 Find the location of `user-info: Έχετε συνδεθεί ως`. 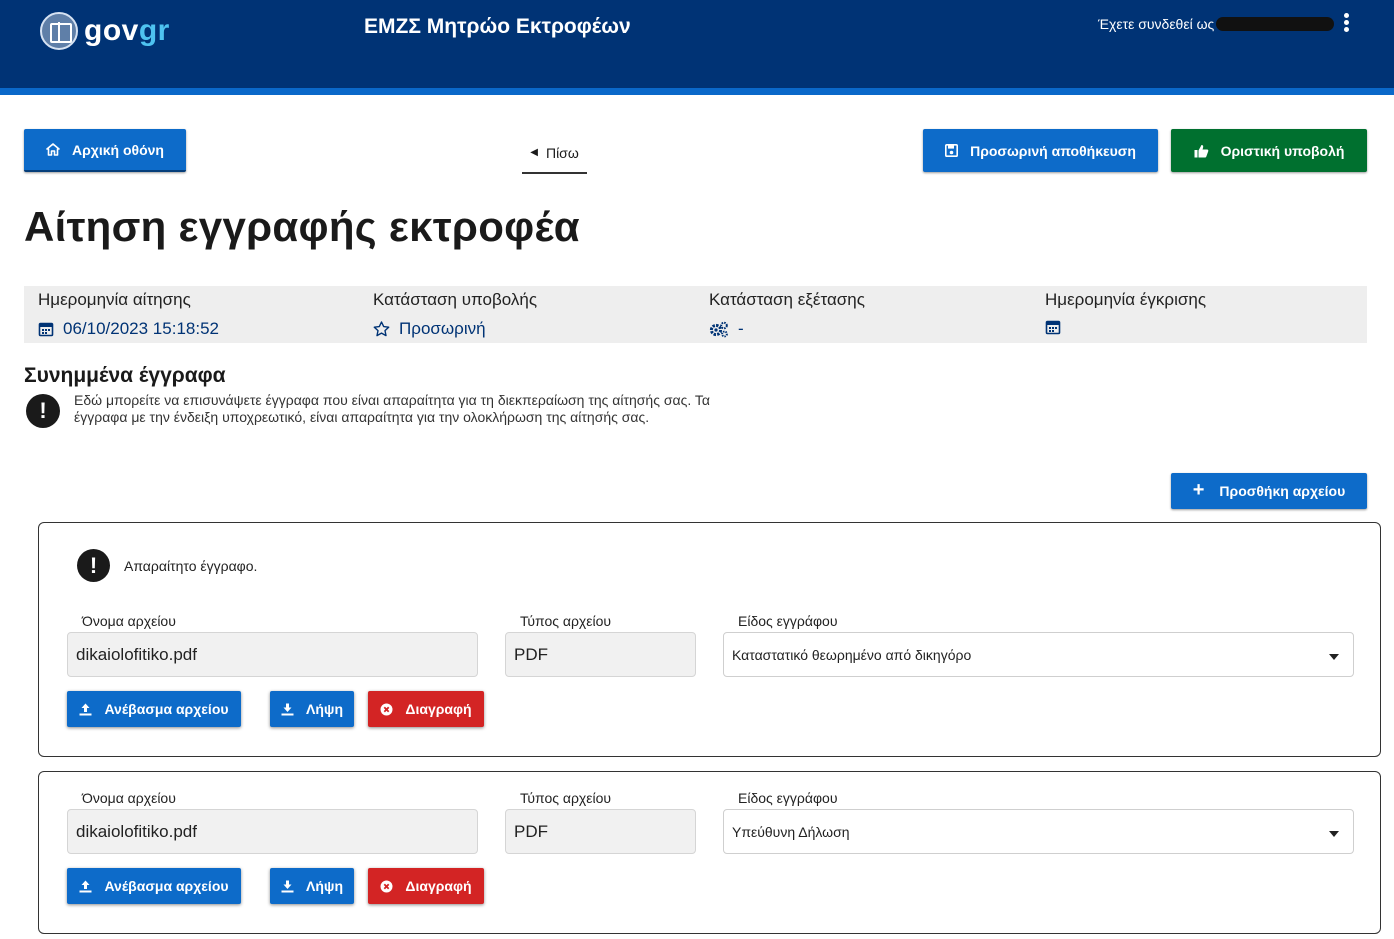

user-info: Έχετε συνδεθεί ως is located at coordinates (1216, 24).